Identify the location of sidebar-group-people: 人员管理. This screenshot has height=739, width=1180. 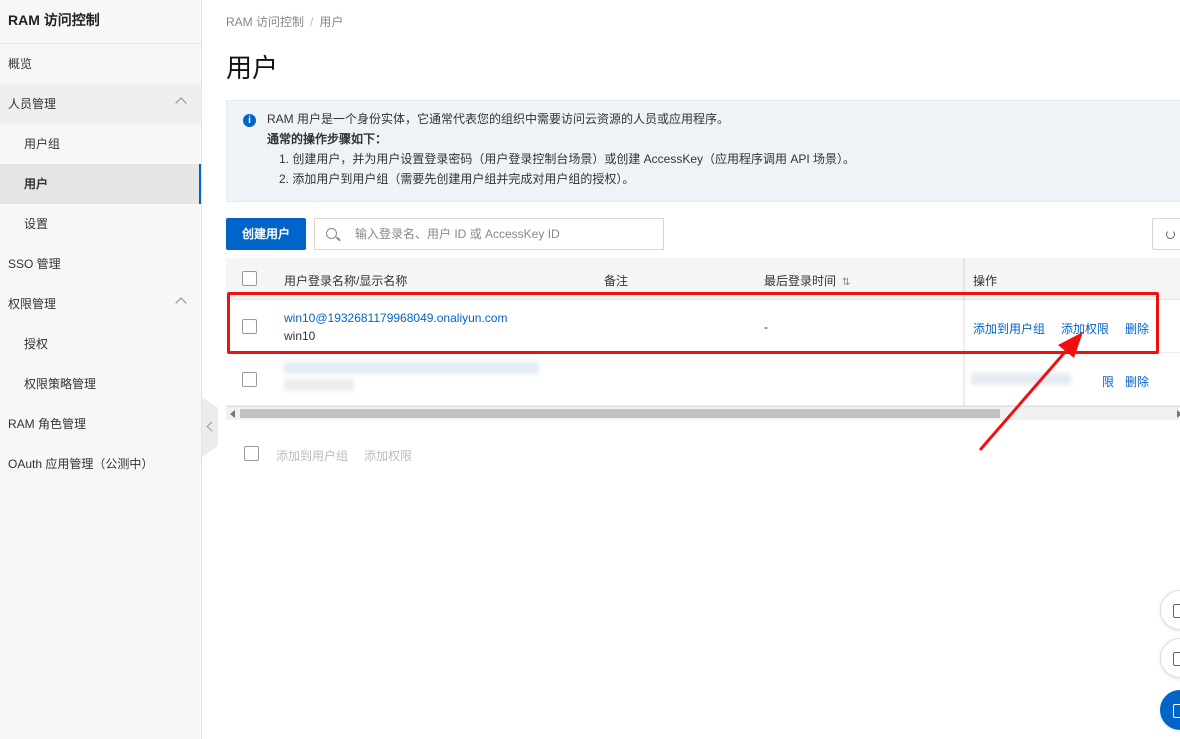
(100, 104).